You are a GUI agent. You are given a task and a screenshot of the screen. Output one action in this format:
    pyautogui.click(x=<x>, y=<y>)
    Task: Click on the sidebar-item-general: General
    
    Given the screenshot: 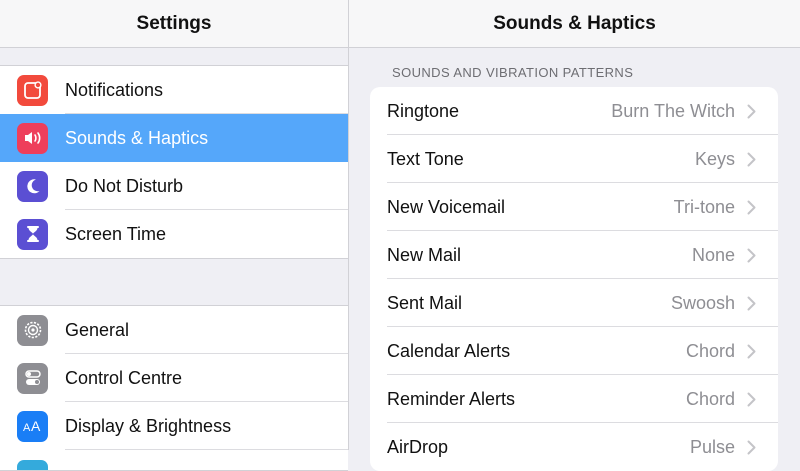 What is the action you would take?
    pyautogui.click(x=174, y=330)
    